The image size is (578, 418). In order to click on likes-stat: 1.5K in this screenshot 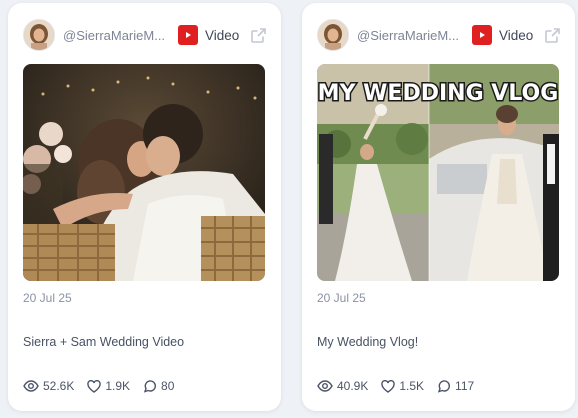, I will do `click(402, 386)`.